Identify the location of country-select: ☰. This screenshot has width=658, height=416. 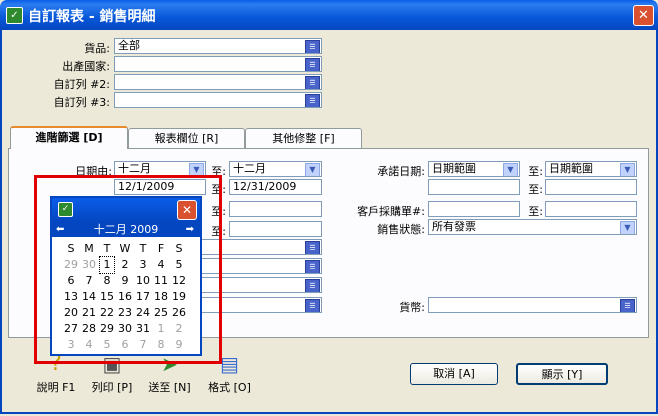
(218, 64).